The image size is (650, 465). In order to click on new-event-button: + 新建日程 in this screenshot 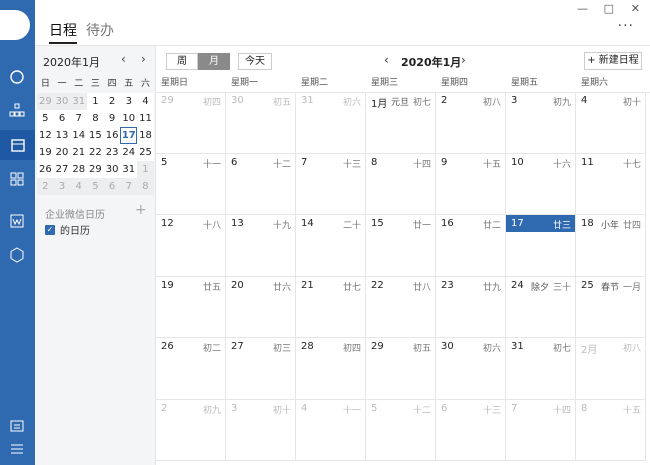, I will do `click(613, 61)`.